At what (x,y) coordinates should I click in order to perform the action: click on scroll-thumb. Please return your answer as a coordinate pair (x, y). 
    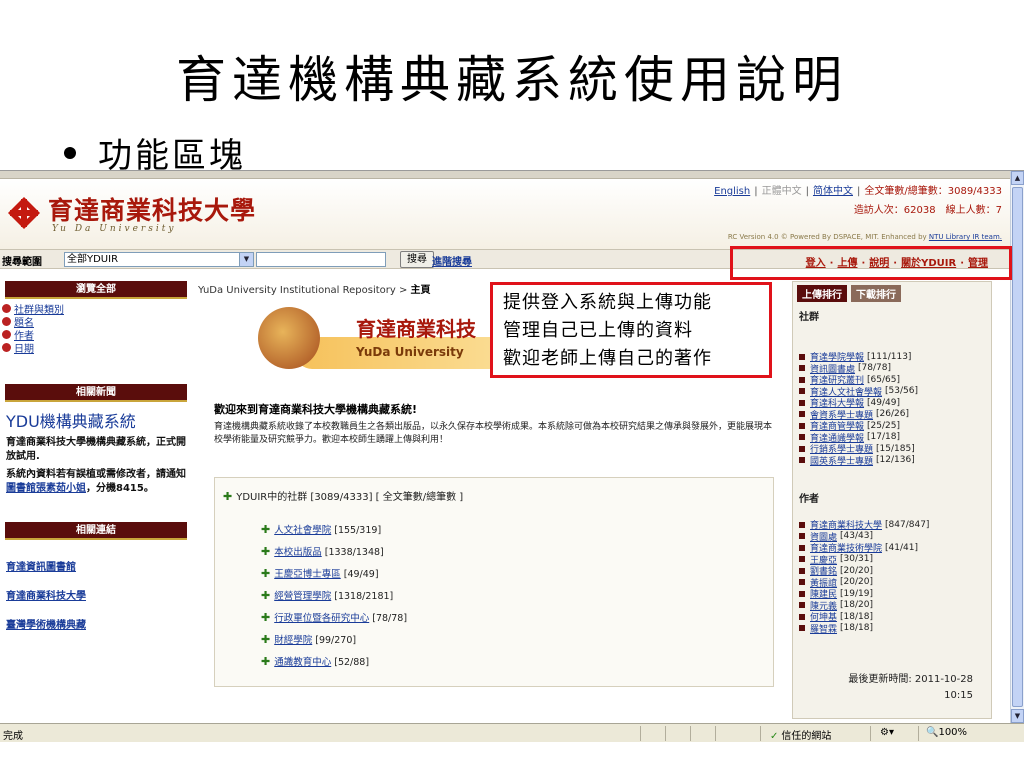
    Looking at the image, I should click on (1017, 447).